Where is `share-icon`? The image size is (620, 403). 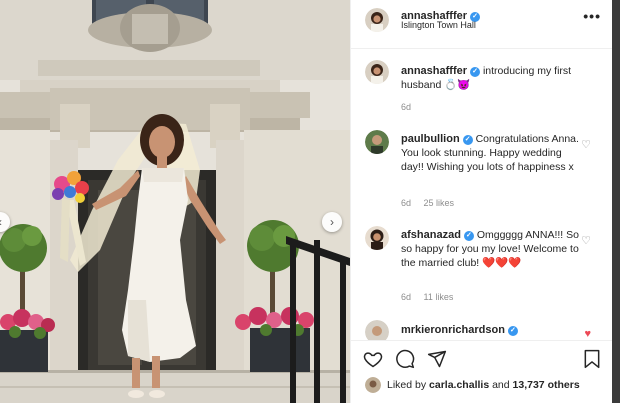 share-icon is located at coordinates (437, 361).